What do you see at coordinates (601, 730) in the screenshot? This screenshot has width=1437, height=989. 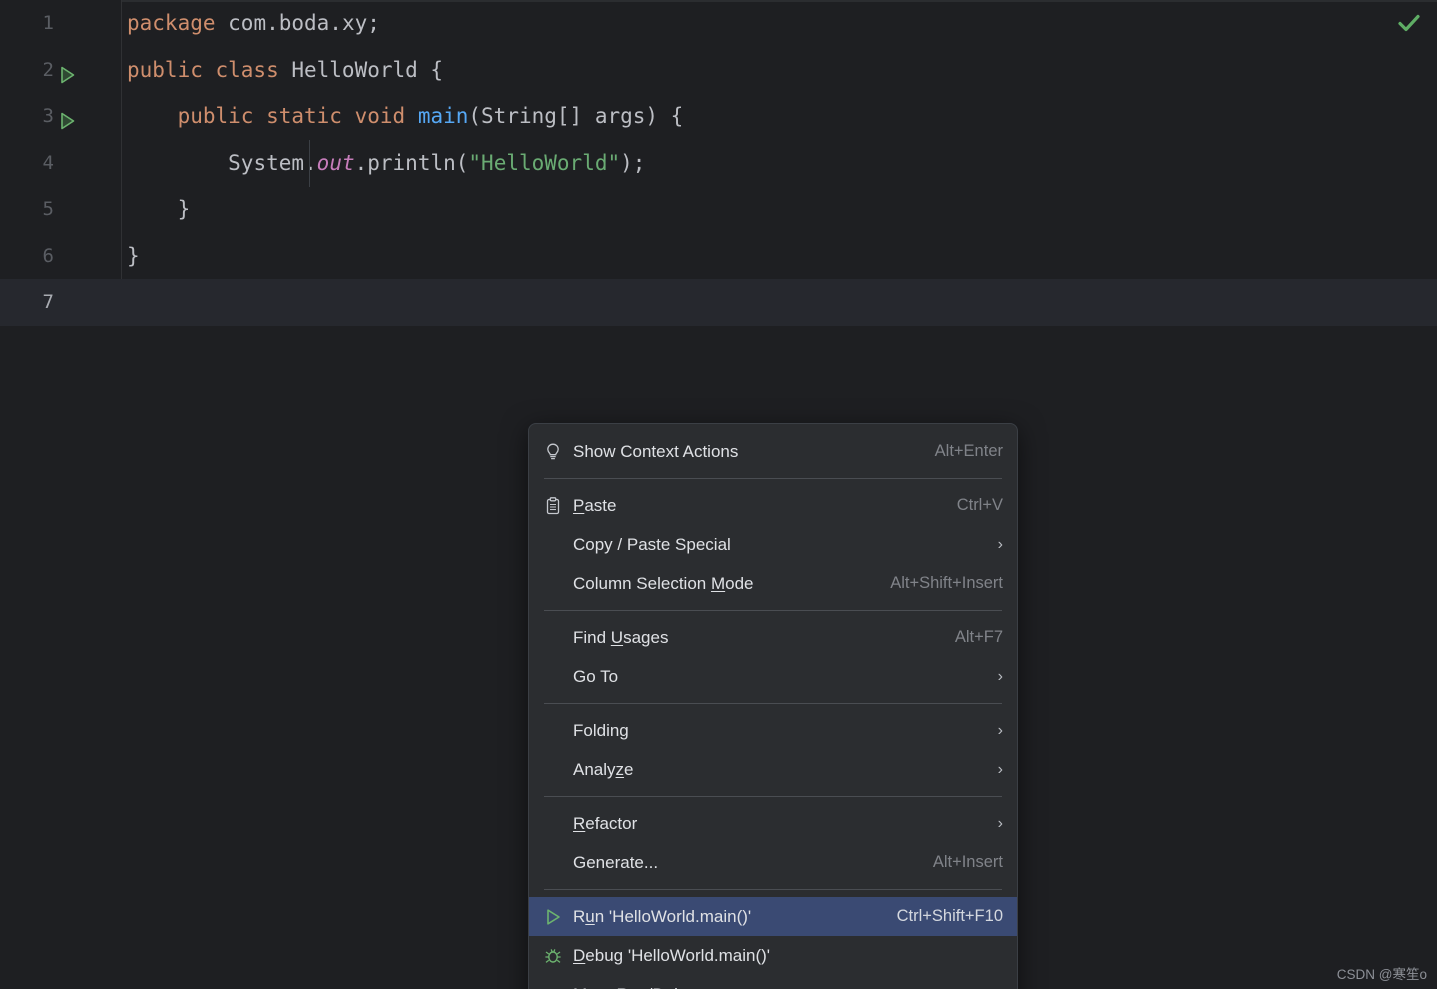 I see `menu-item-label: Folding` at bounding box center [601, 730].